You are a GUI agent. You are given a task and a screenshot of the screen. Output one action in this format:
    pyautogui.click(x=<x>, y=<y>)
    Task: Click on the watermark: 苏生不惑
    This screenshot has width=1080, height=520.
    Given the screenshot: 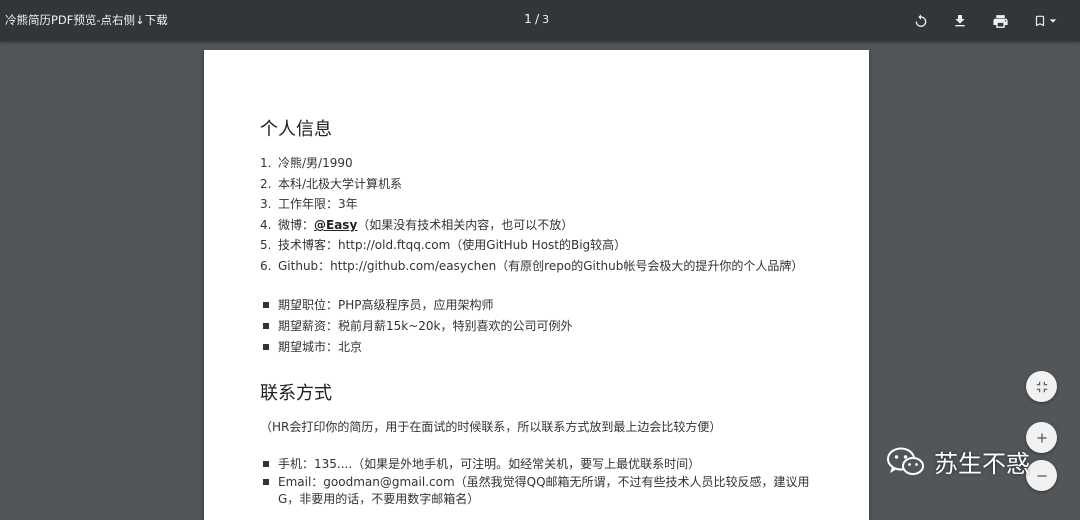 What is the action you would take?
    pyautogui.click(x=958, y=461)
    